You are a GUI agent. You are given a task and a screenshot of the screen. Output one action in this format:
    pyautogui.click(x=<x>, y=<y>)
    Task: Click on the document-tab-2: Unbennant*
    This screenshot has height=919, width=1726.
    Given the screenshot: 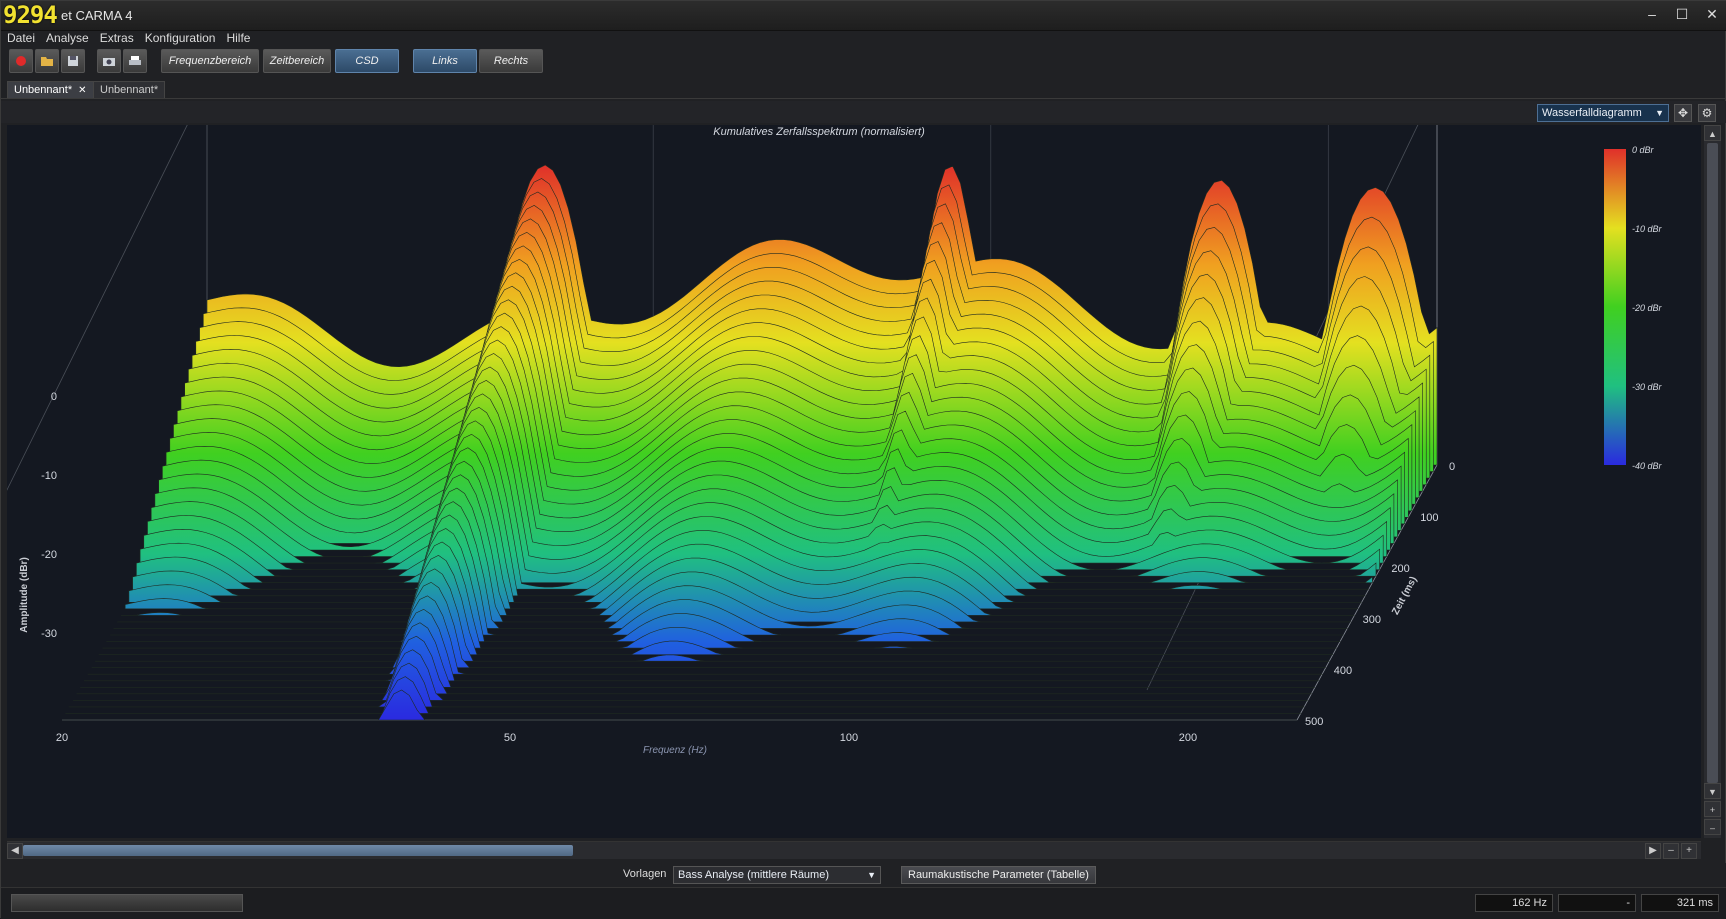 What is the action you would take?
    pyautogui.click(x=129, y=89)
    